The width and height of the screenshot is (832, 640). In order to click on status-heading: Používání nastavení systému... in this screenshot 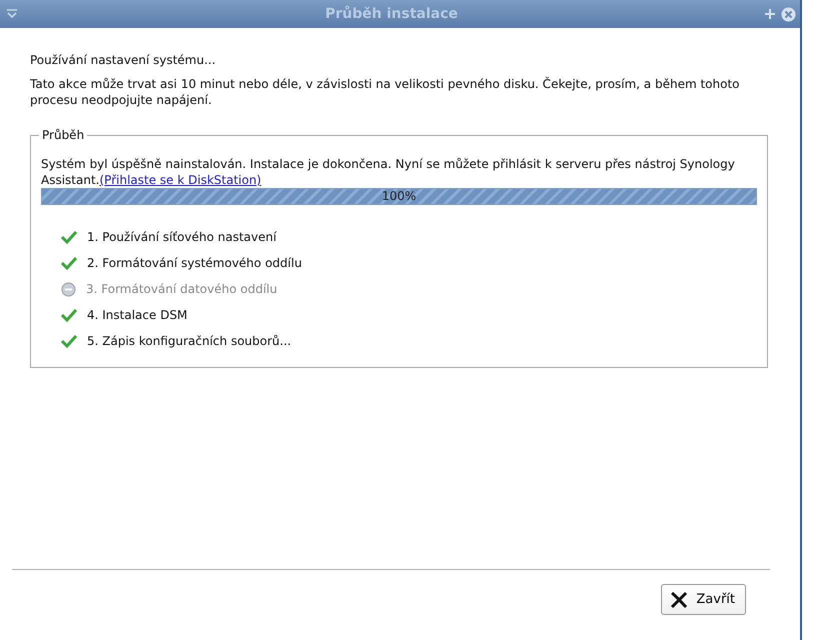, I will do `click(123, 60)`.